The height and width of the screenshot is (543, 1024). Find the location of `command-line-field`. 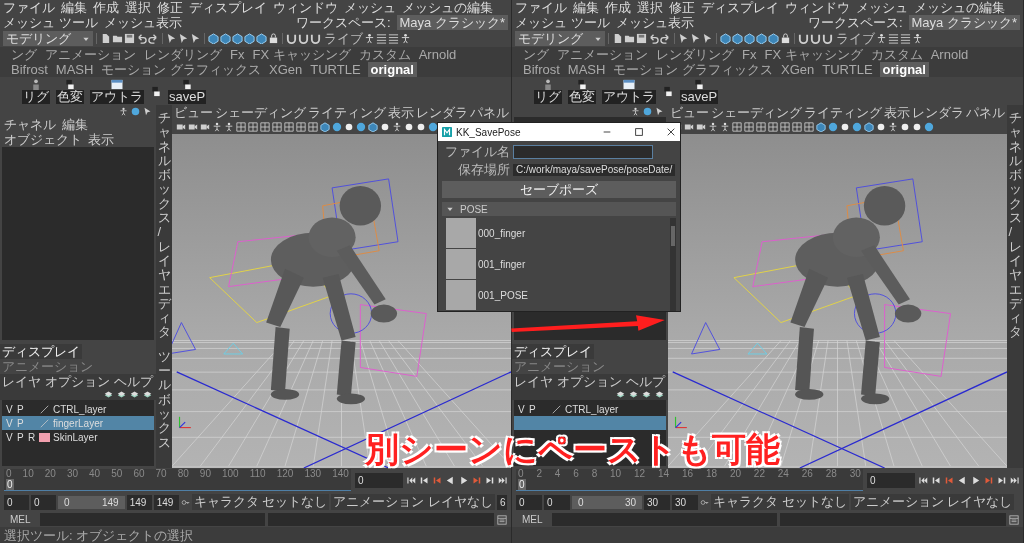

command-line-field is located at coordinates (152, 519).